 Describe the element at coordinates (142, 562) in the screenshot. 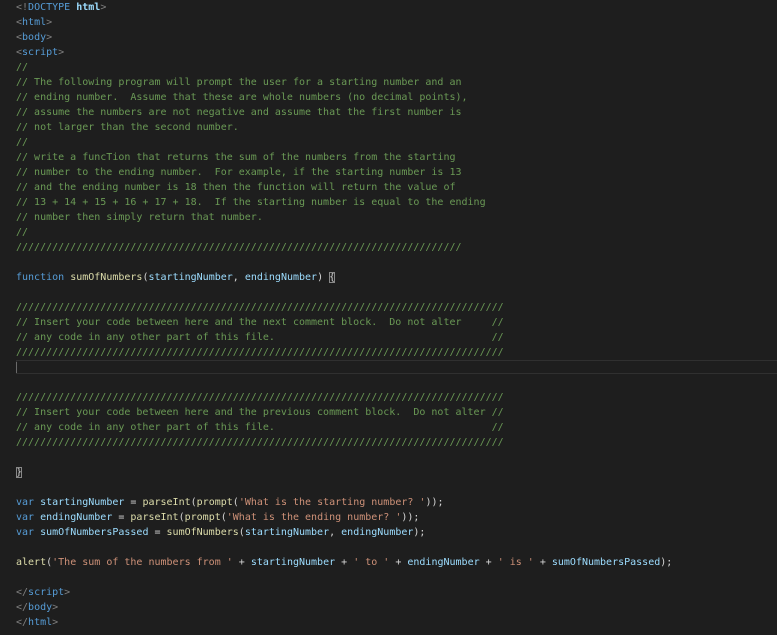

I see `string-token: 'The sum of the numbers from '` at that location.